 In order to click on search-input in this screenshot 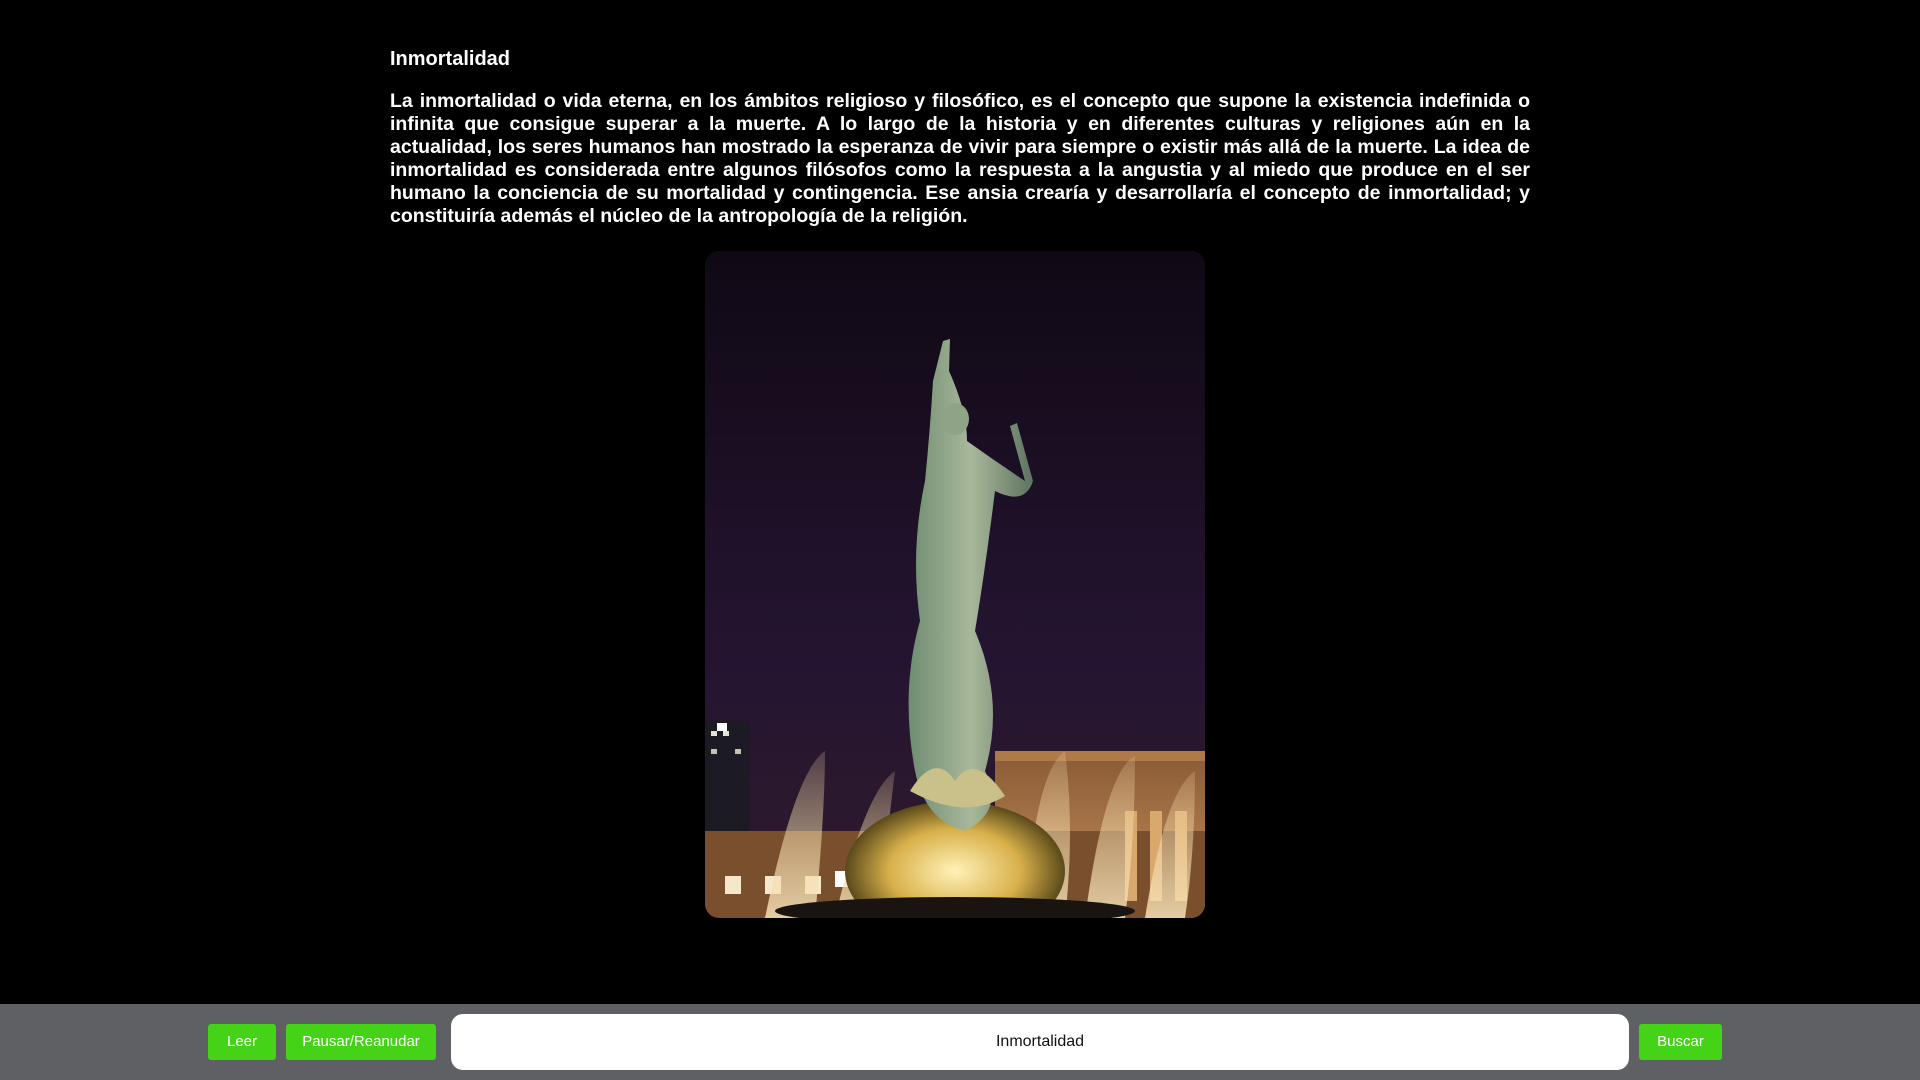, I will do `click(1040, 1042)`.